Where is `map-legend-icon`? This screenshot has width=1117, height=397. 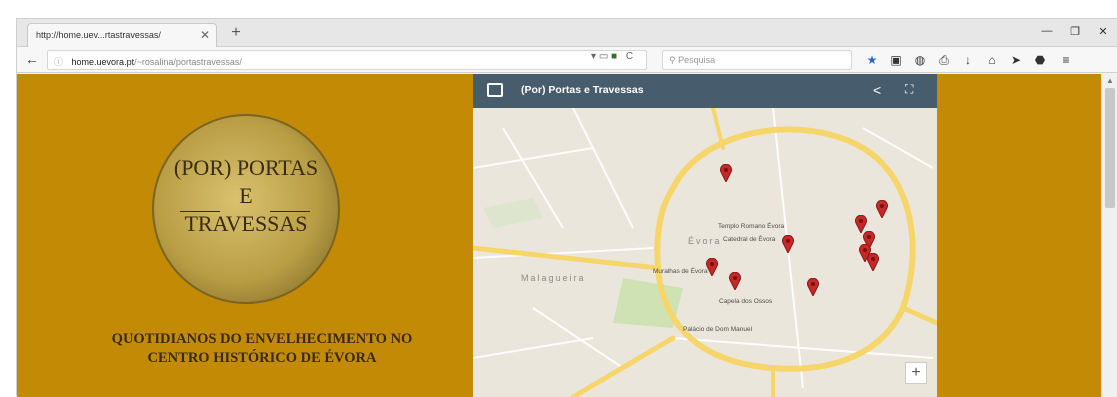 map-legend-icon is located at coordinates (495, 90).